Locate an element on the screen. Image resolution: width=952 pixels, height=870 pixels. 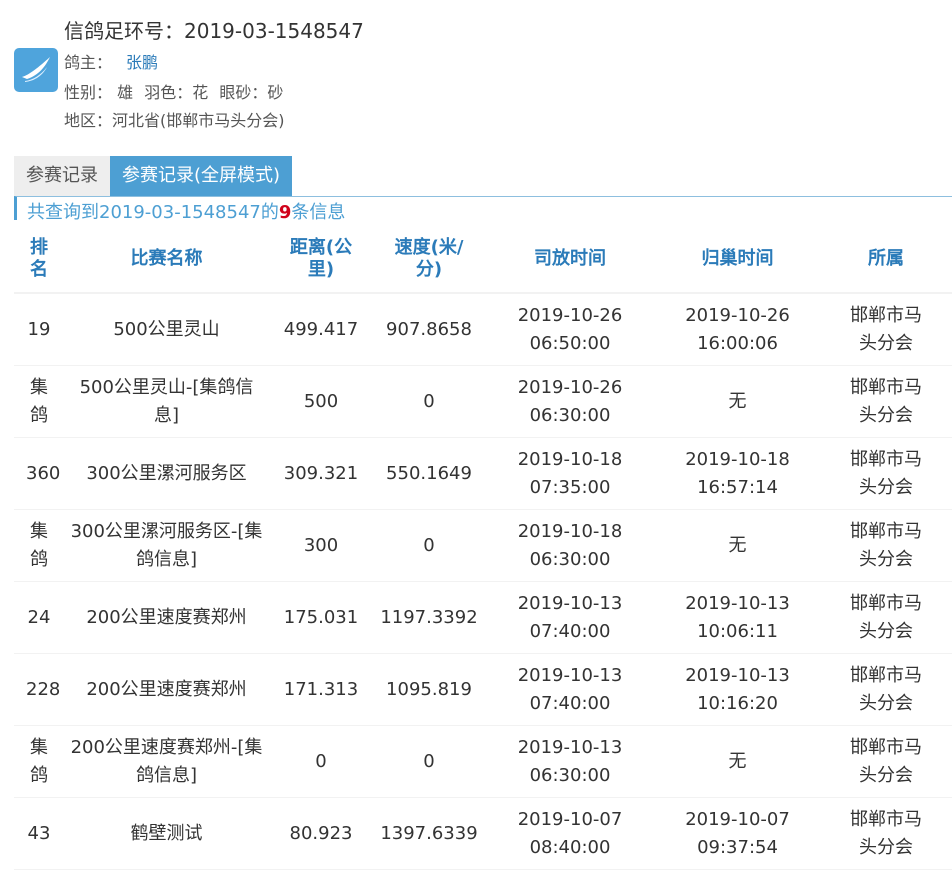
rank-cell: 19 is located at coordinates (39, 330).